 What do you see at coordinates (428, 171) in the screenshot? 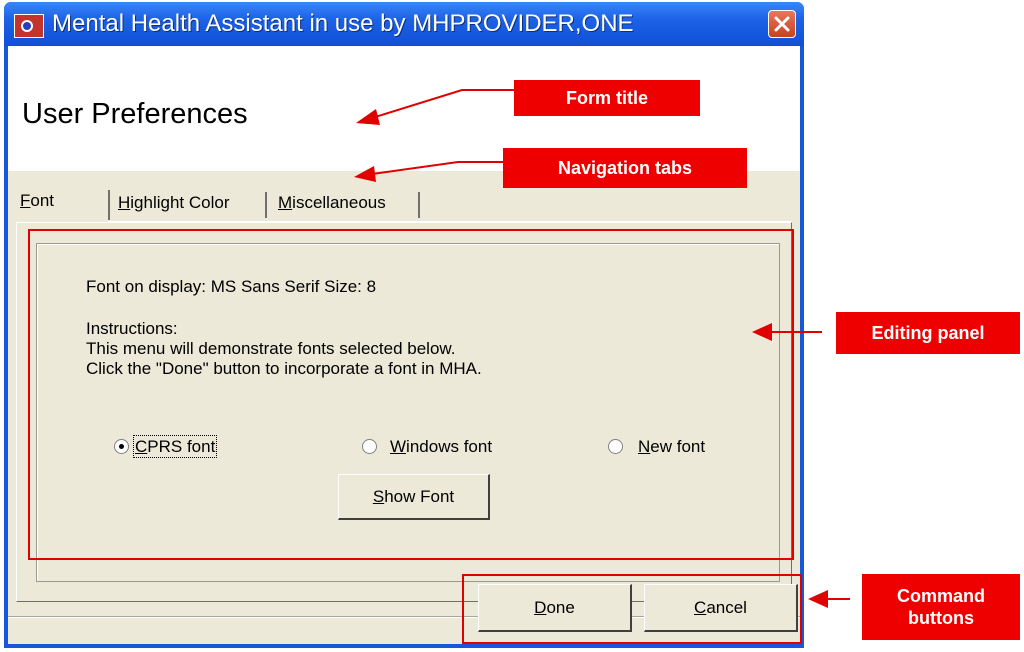
I see `arrow-navigation-tabs` at bounding box center [428, 171].